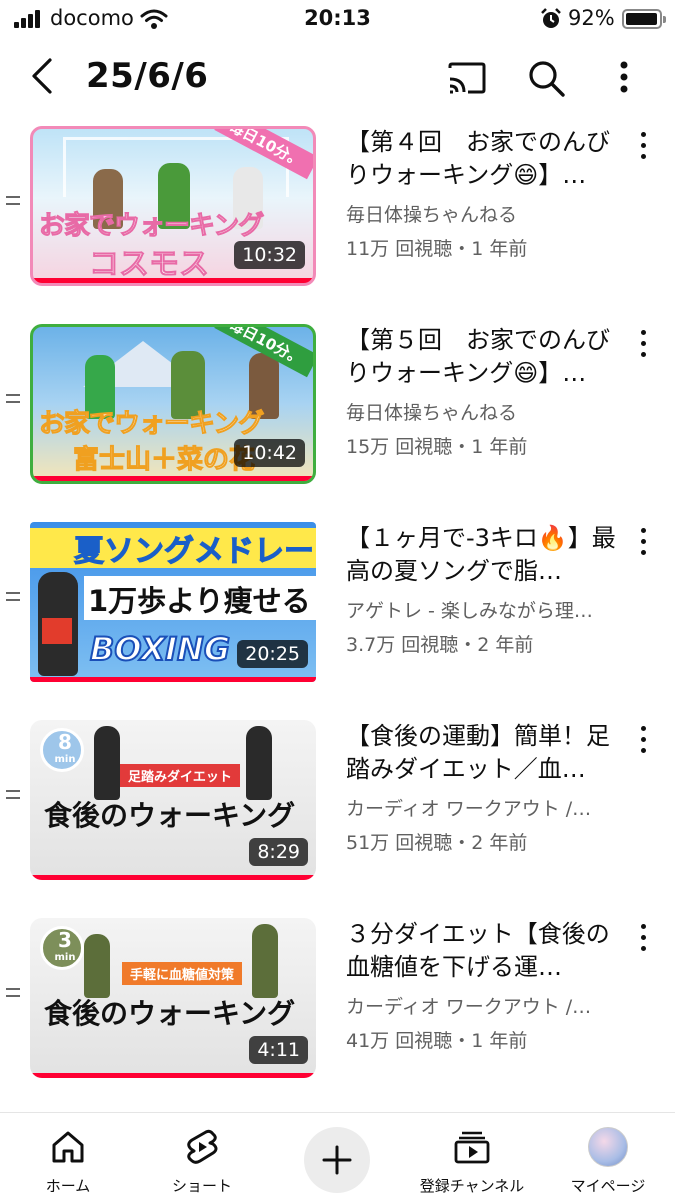 Image resolution: width=675 pixels, height=1200 pixels. Describe the element at coordinates (160, 649) in the screenshot. I see `thumbnail-caption: BOXING` at that location.